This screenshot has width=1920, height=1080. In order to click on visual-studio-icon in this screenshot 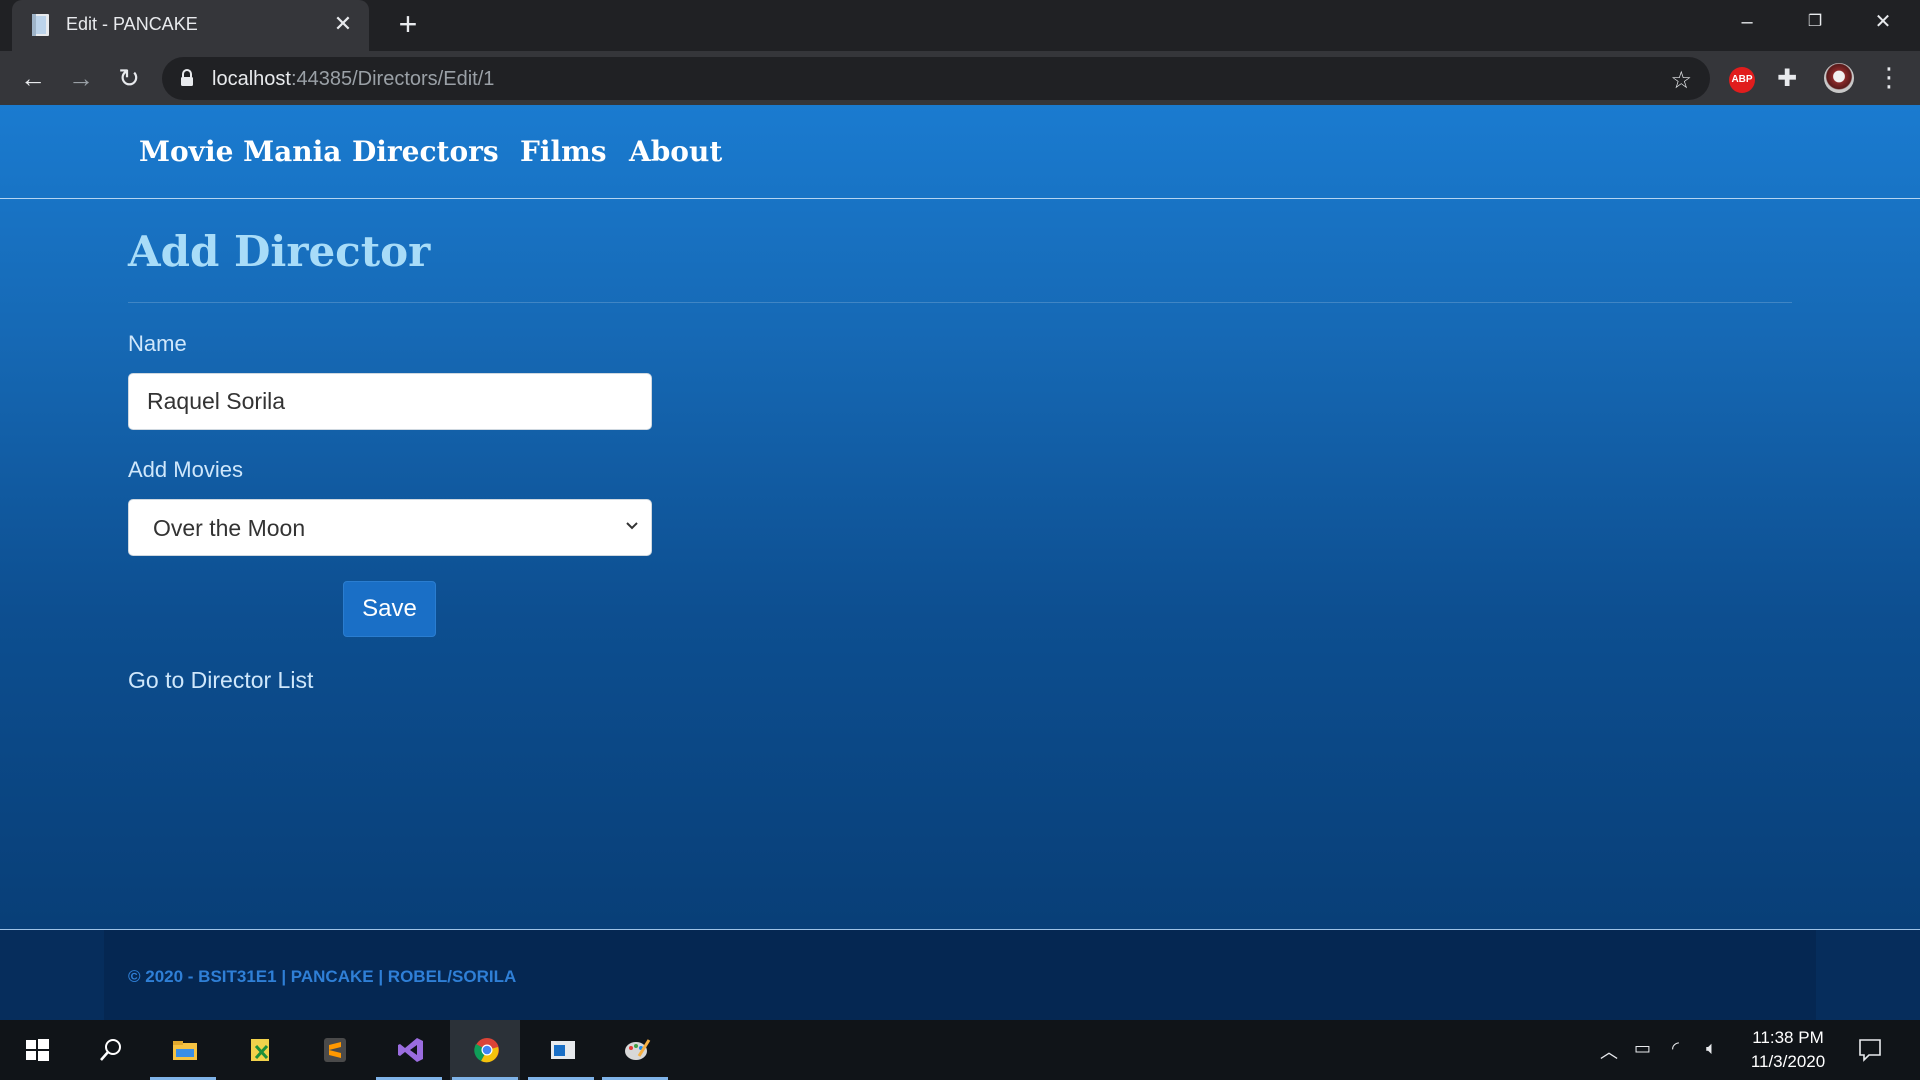, I will do `click(410, 1050)`.